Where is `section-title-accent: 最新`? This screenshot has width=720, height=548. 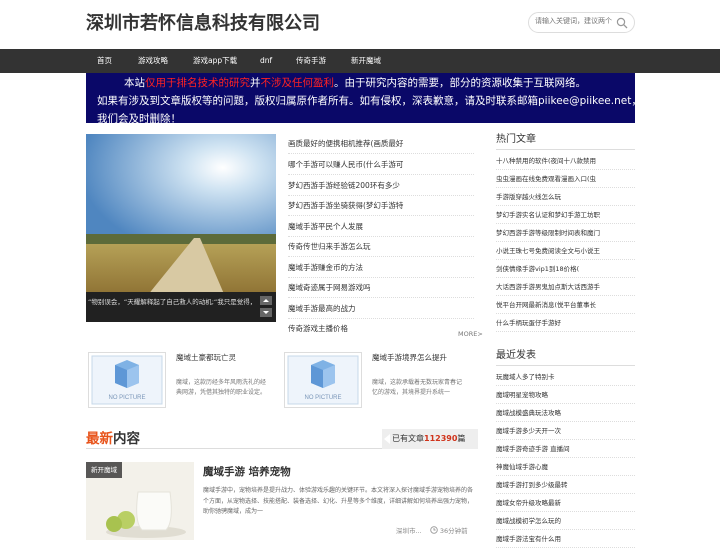 section-title-accent: 最新 is located at coordinates (99, 439).